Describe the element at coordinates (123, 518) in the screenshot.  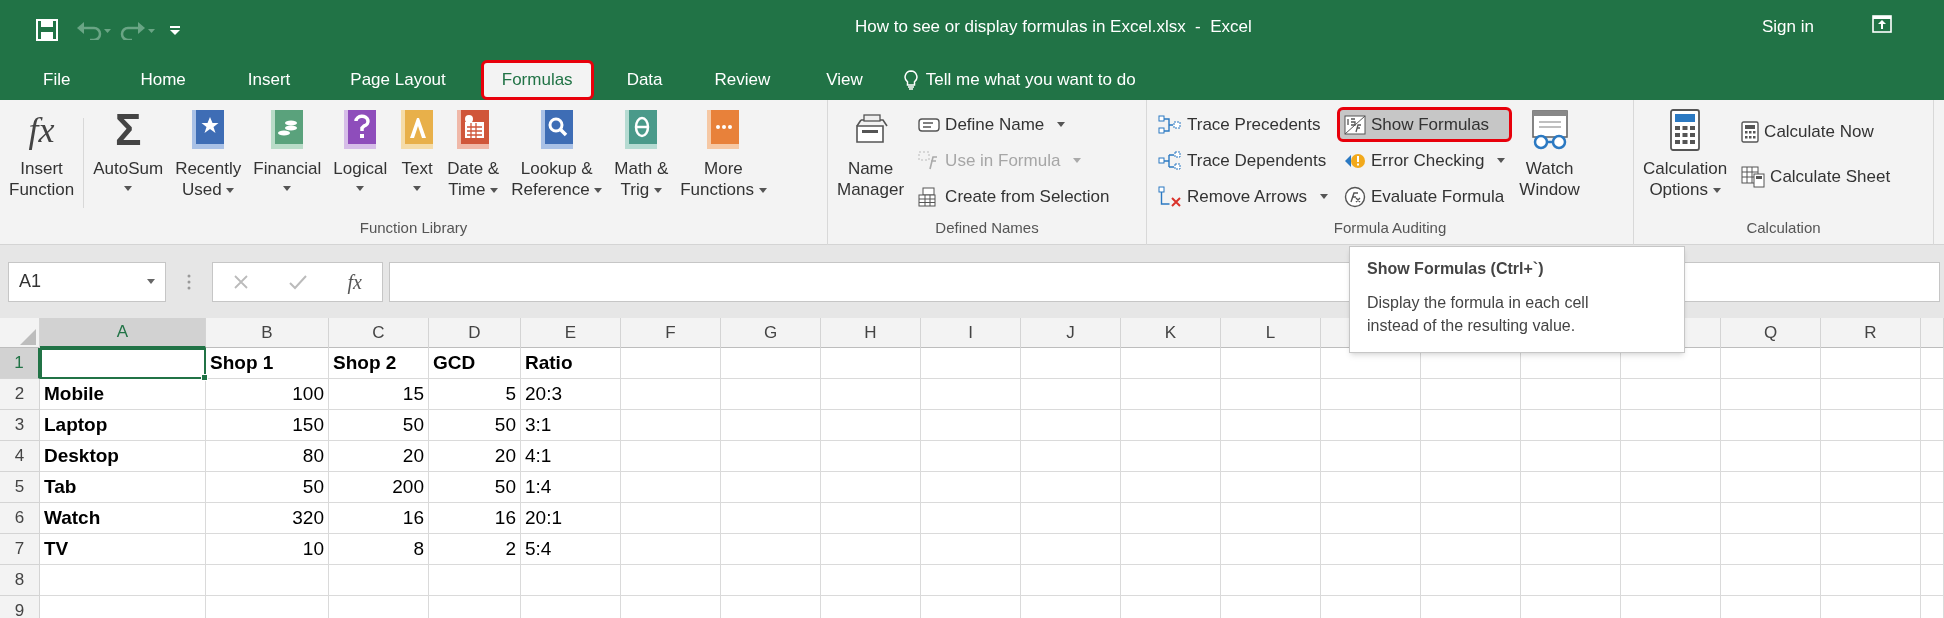
I see `table-cell: Watch` at that location.